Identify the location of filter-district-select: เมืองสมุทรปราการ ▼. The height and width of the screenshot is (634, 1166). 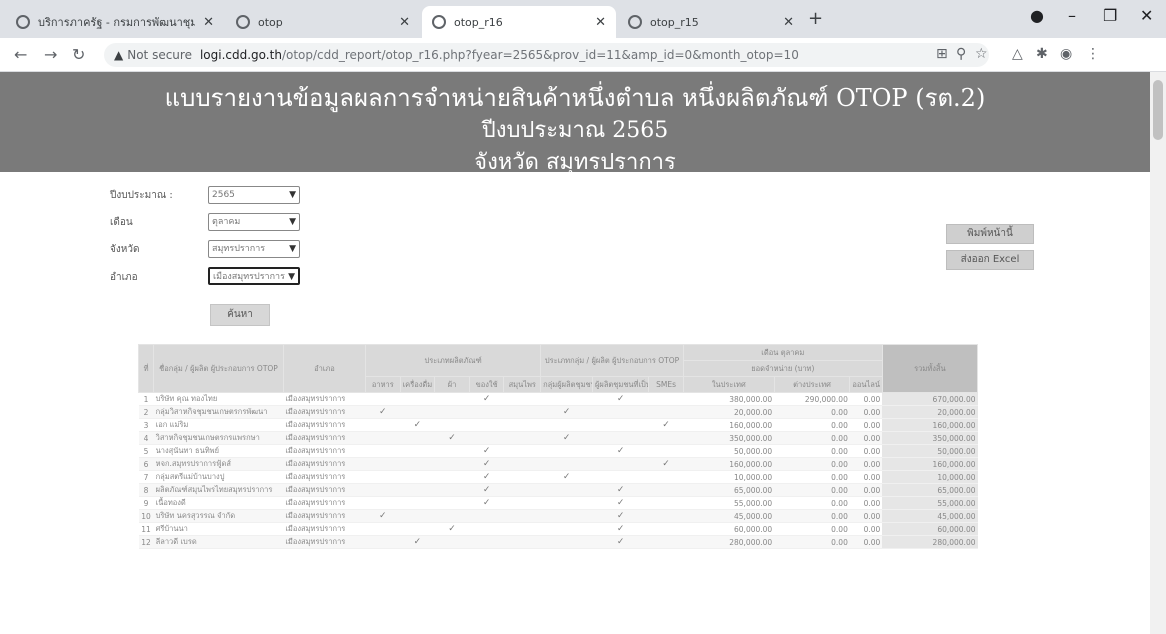
(254, 276).